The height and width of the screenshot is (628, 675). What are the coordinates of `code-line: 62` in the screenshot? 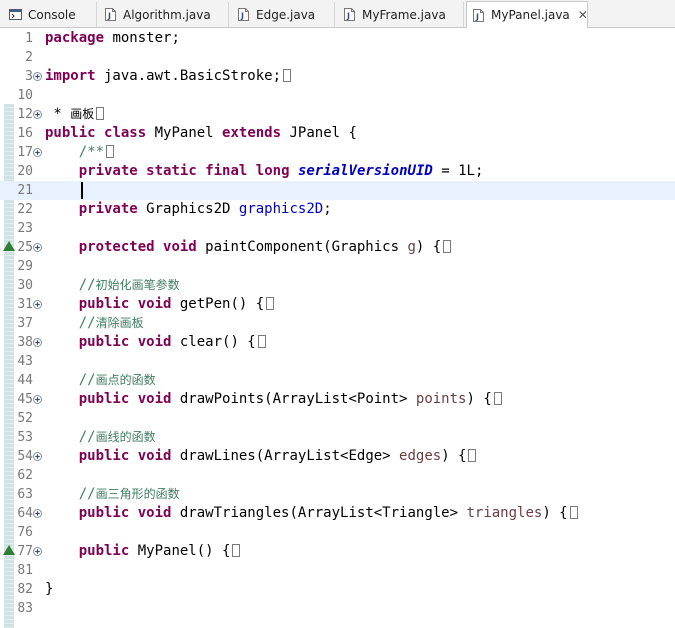 It's located at (337, 475).